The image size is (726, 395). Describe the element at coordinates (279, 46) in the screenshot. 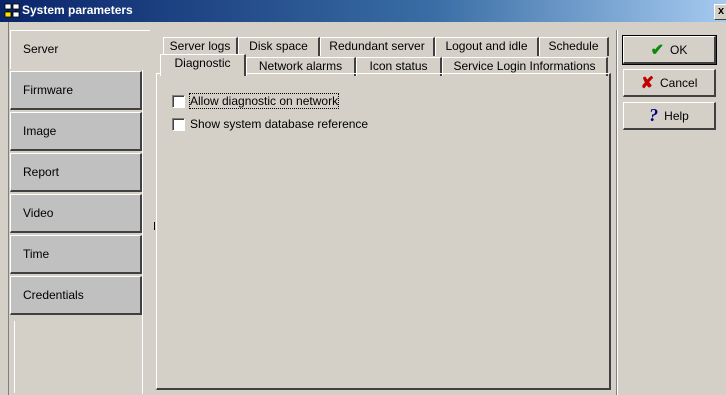

I see `tab-disk-space: Disk space` at that location.